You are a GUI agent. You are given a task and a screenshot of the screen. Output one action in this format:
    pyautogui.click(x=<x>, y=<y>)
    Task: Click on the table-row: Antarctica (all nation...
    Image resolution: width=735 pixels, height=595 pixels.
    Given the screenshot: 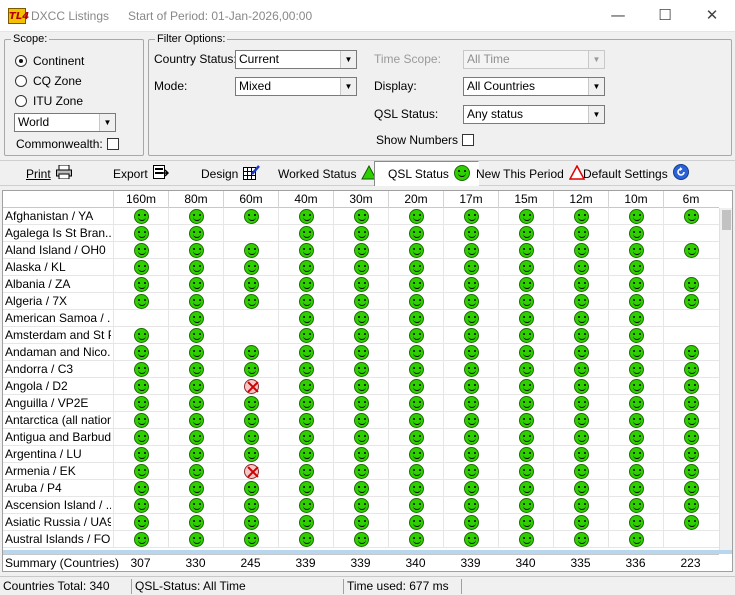 What is the action you would take?
    pyautogui.click(x=361, y=420)
    